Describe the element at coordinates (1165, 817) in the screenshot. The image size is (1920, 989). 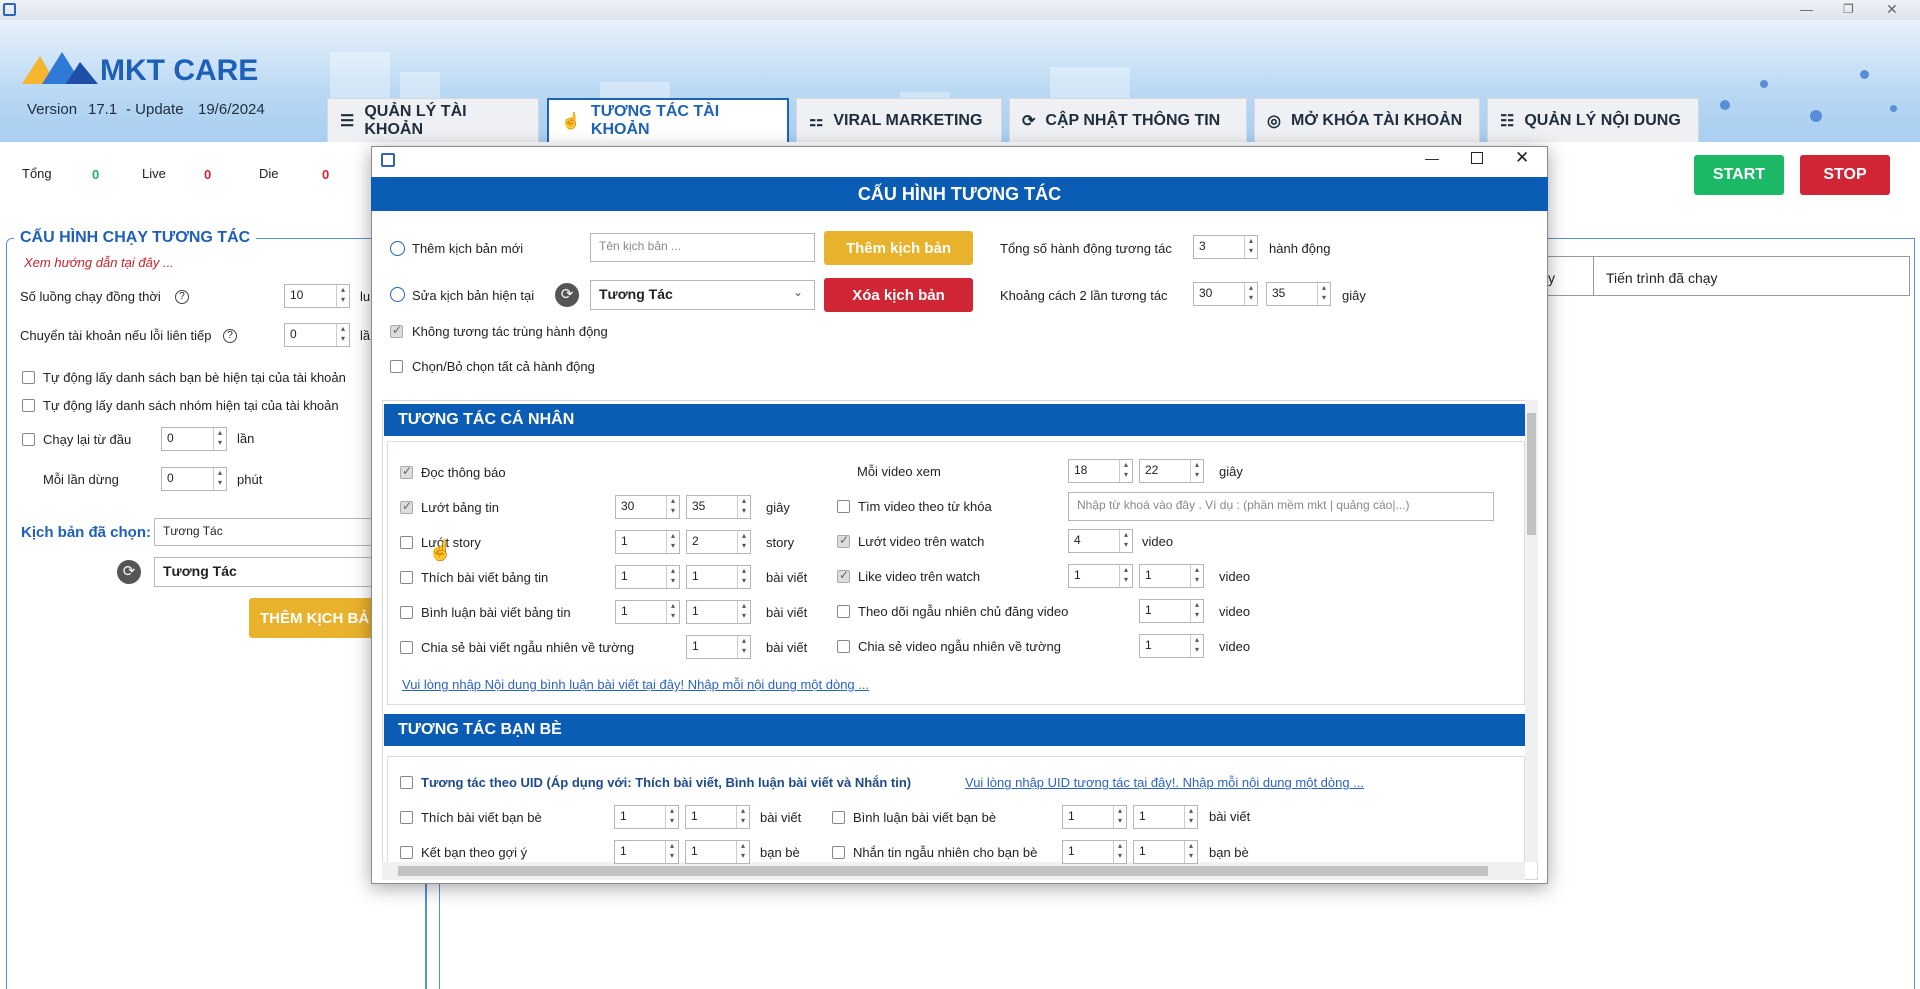
I see `comment-friend-max-spinner: 1` at that location.